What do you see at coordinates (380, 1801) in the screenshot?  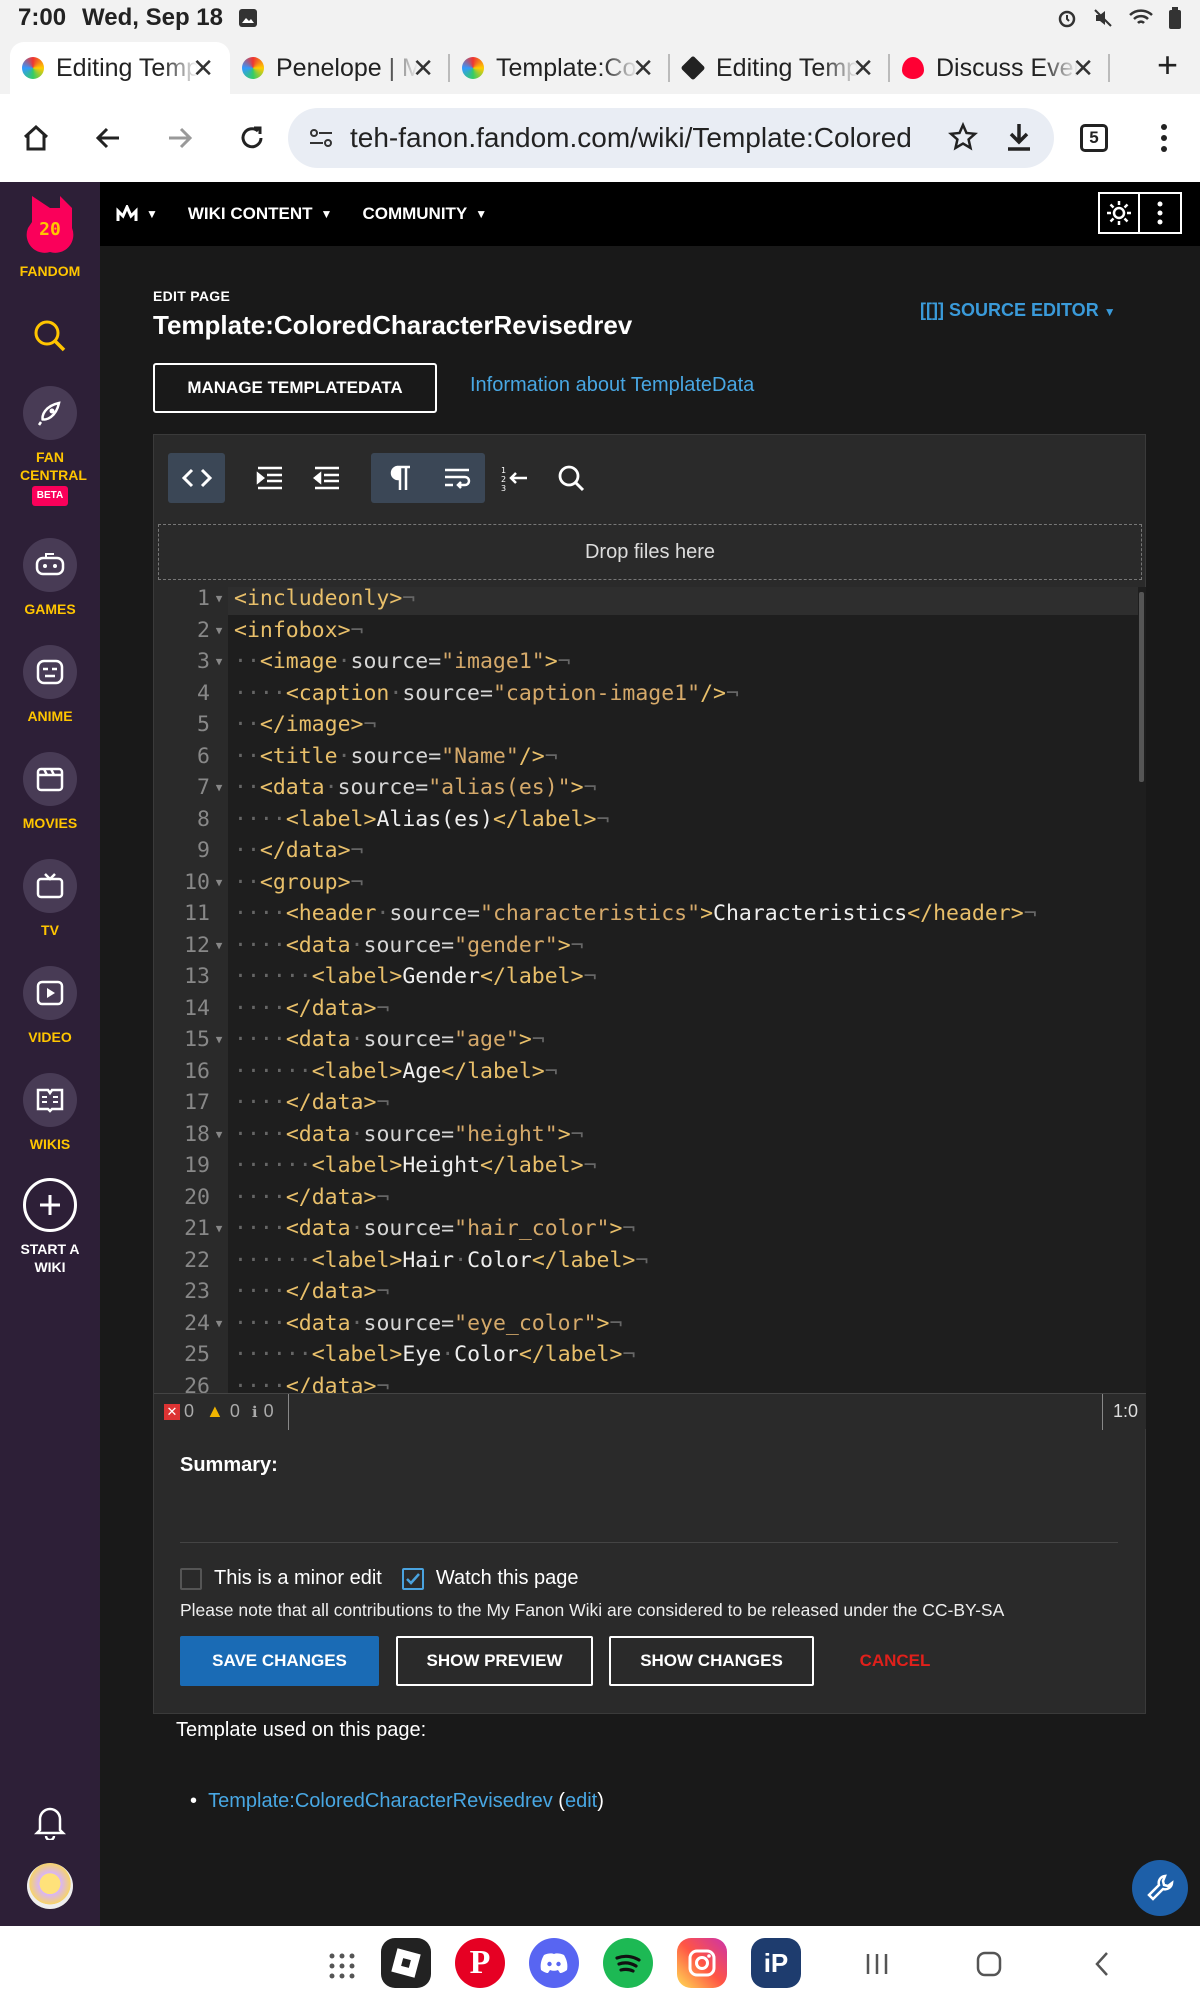 I see `template-link: Template:ColoredCharacterRevisedrev` at bounding box center [380, 1801].